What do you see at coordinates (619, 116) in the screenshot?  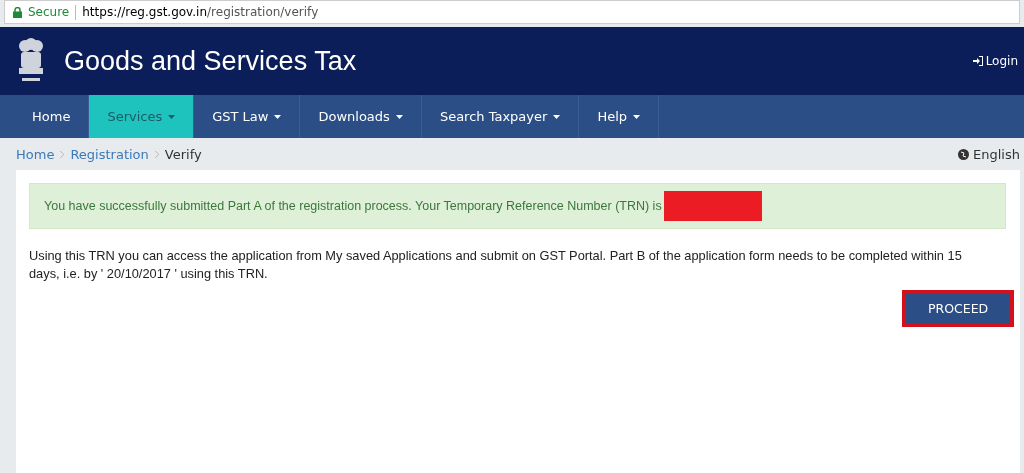 I see `nav-tab: Help` at bounding box center [619, 116].